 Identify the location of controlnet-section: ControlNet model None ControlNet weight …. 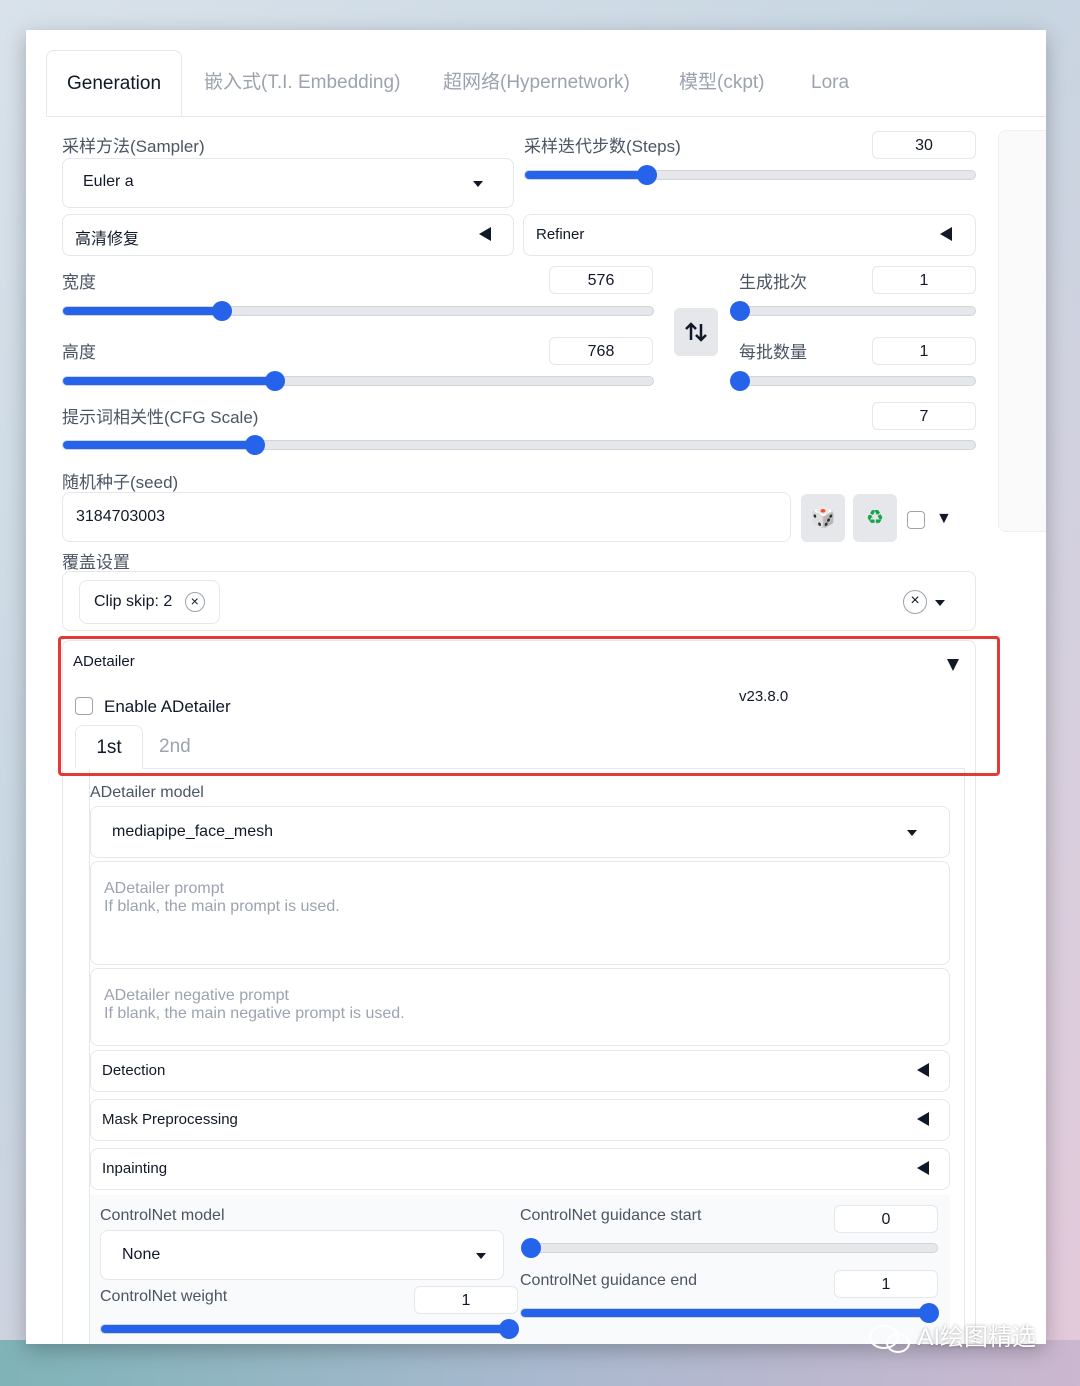
(520, 1269).